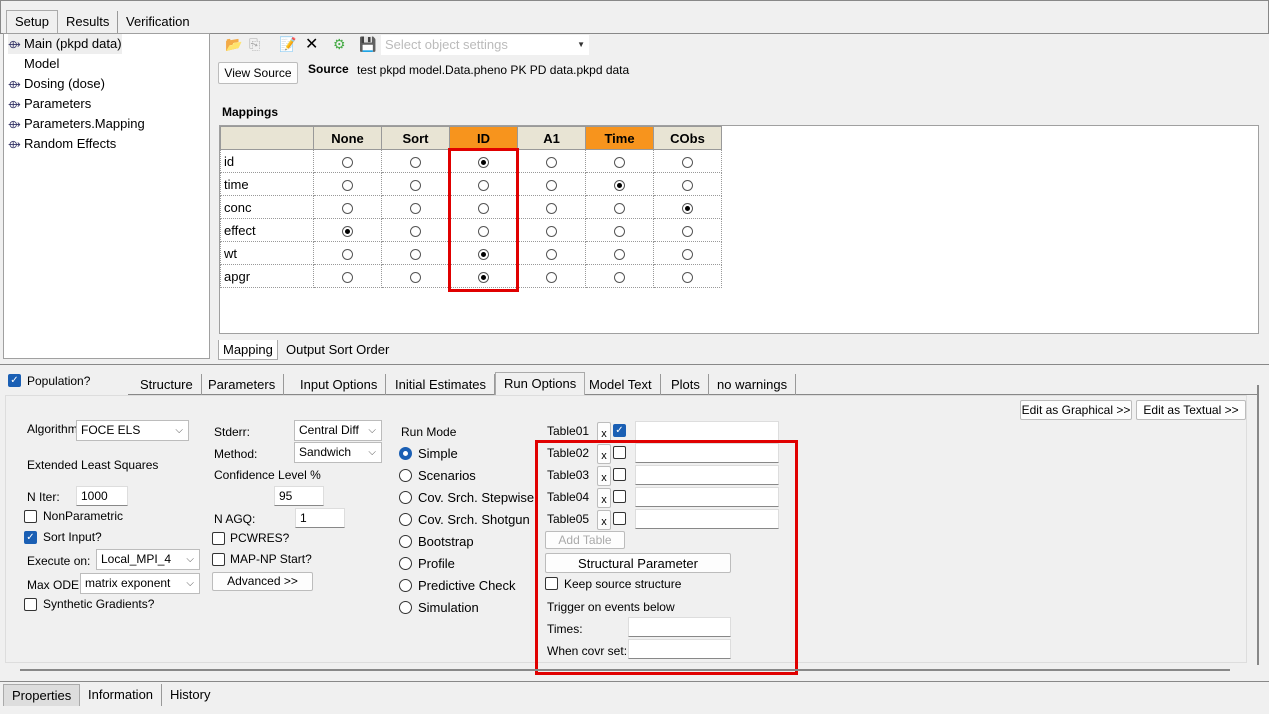 Image resolution: width=1269 pixels, height=714 pixels. What do you see at coordinates (619, 430) in the screenshot?
I see `table-enable-checkbox: ✓` at bounding box center [619, 430].